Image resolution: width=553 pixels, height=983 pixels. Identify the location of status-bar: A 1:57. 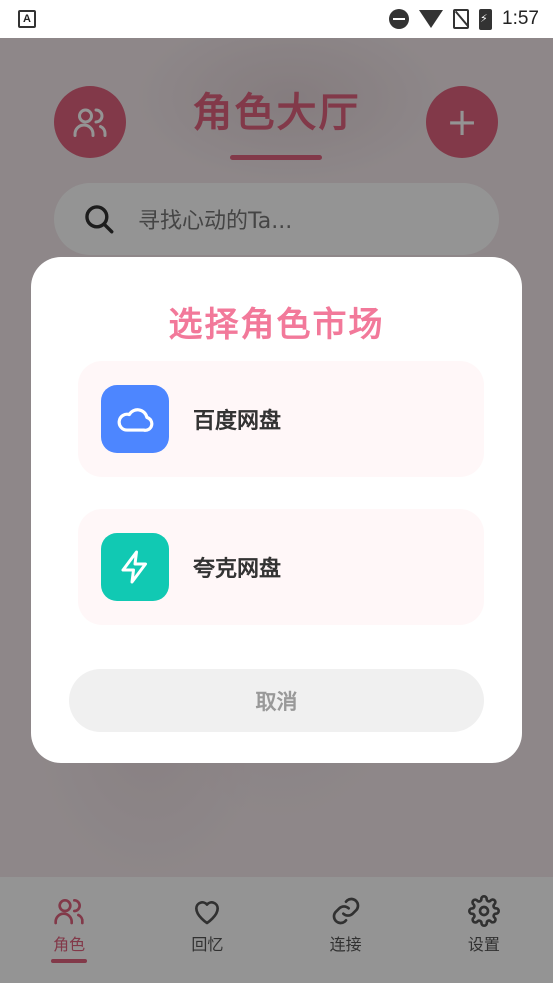
(276, 19).